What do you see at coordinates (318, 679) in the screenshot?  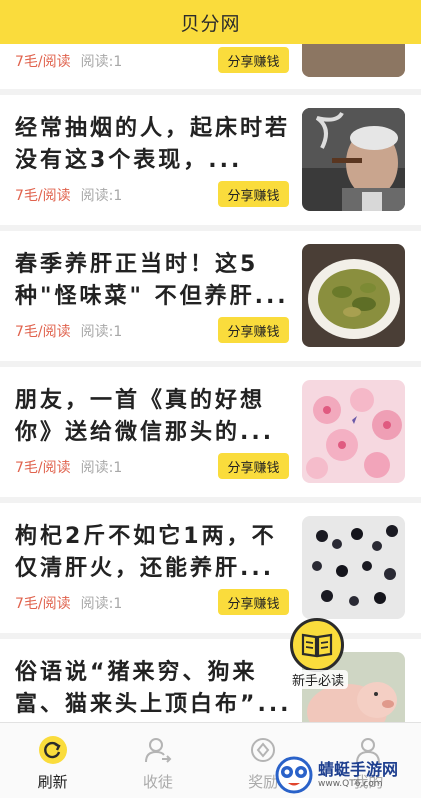 I see `beginner-guide-label: 新手必读` at bounding box center [318, 679].